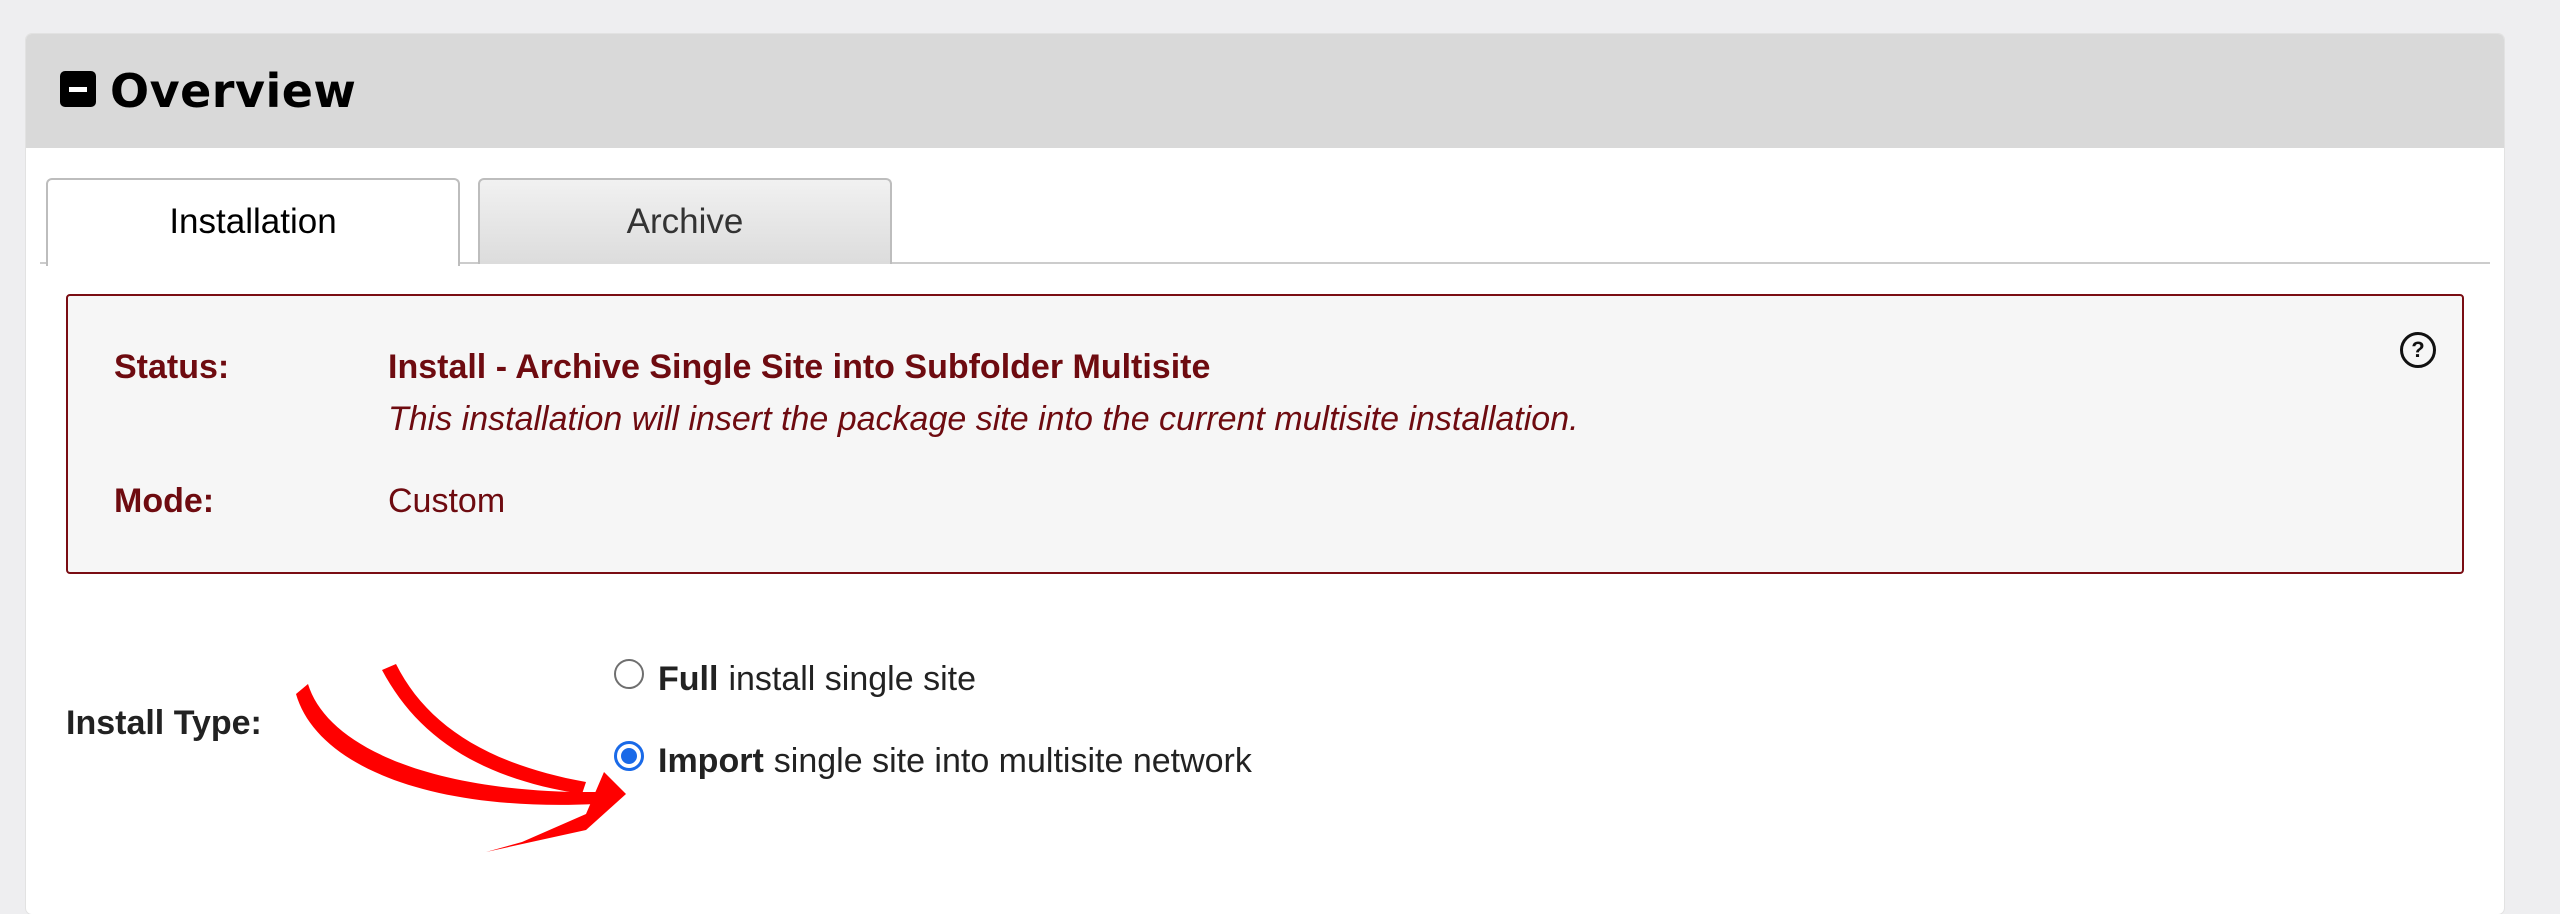 The width and height of the screenshot is (2560, 914). What do you see at coordinates (852, 679) in the screenshot?
I see `radio-full-install-text: install single site` at bounding box center [852, 679].